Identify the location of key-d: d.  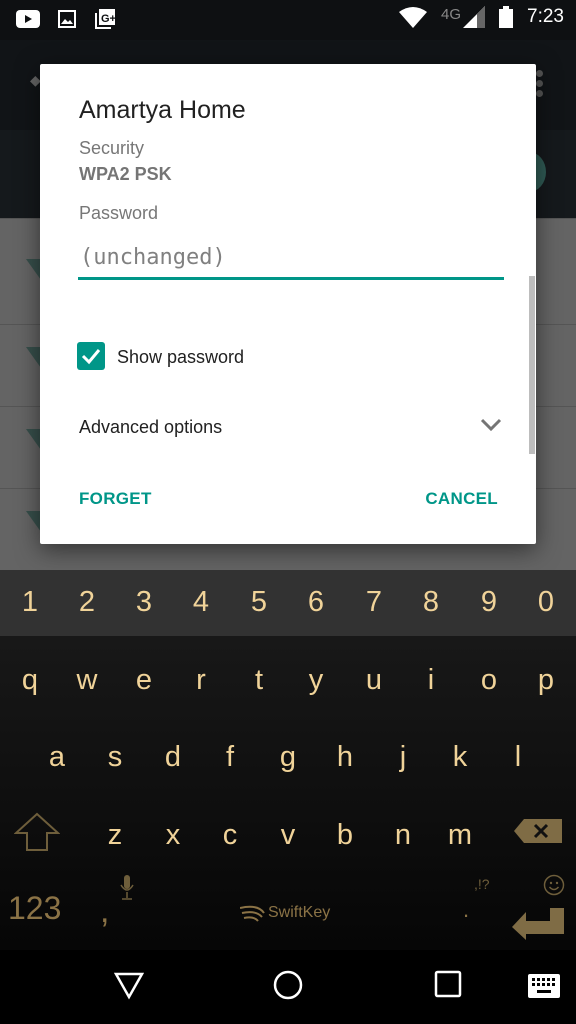
(173, 757).